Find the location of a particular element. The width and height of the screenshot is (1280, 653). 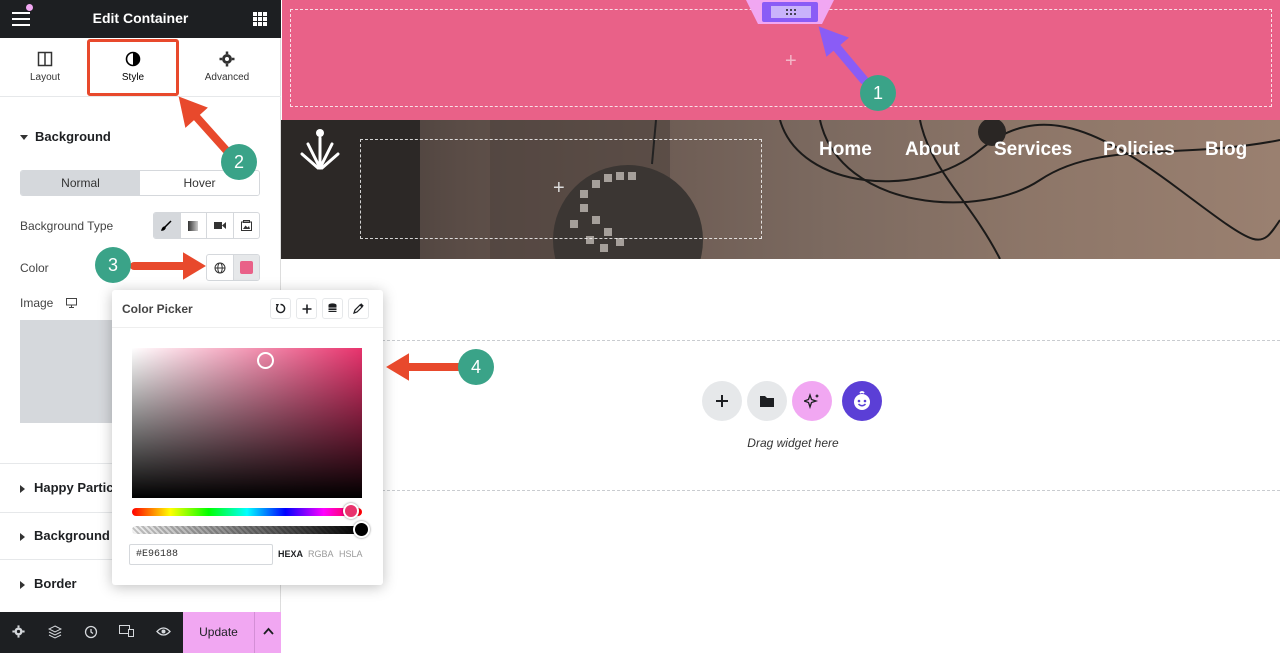

section-background: Background is located at coordinates (65, 136).